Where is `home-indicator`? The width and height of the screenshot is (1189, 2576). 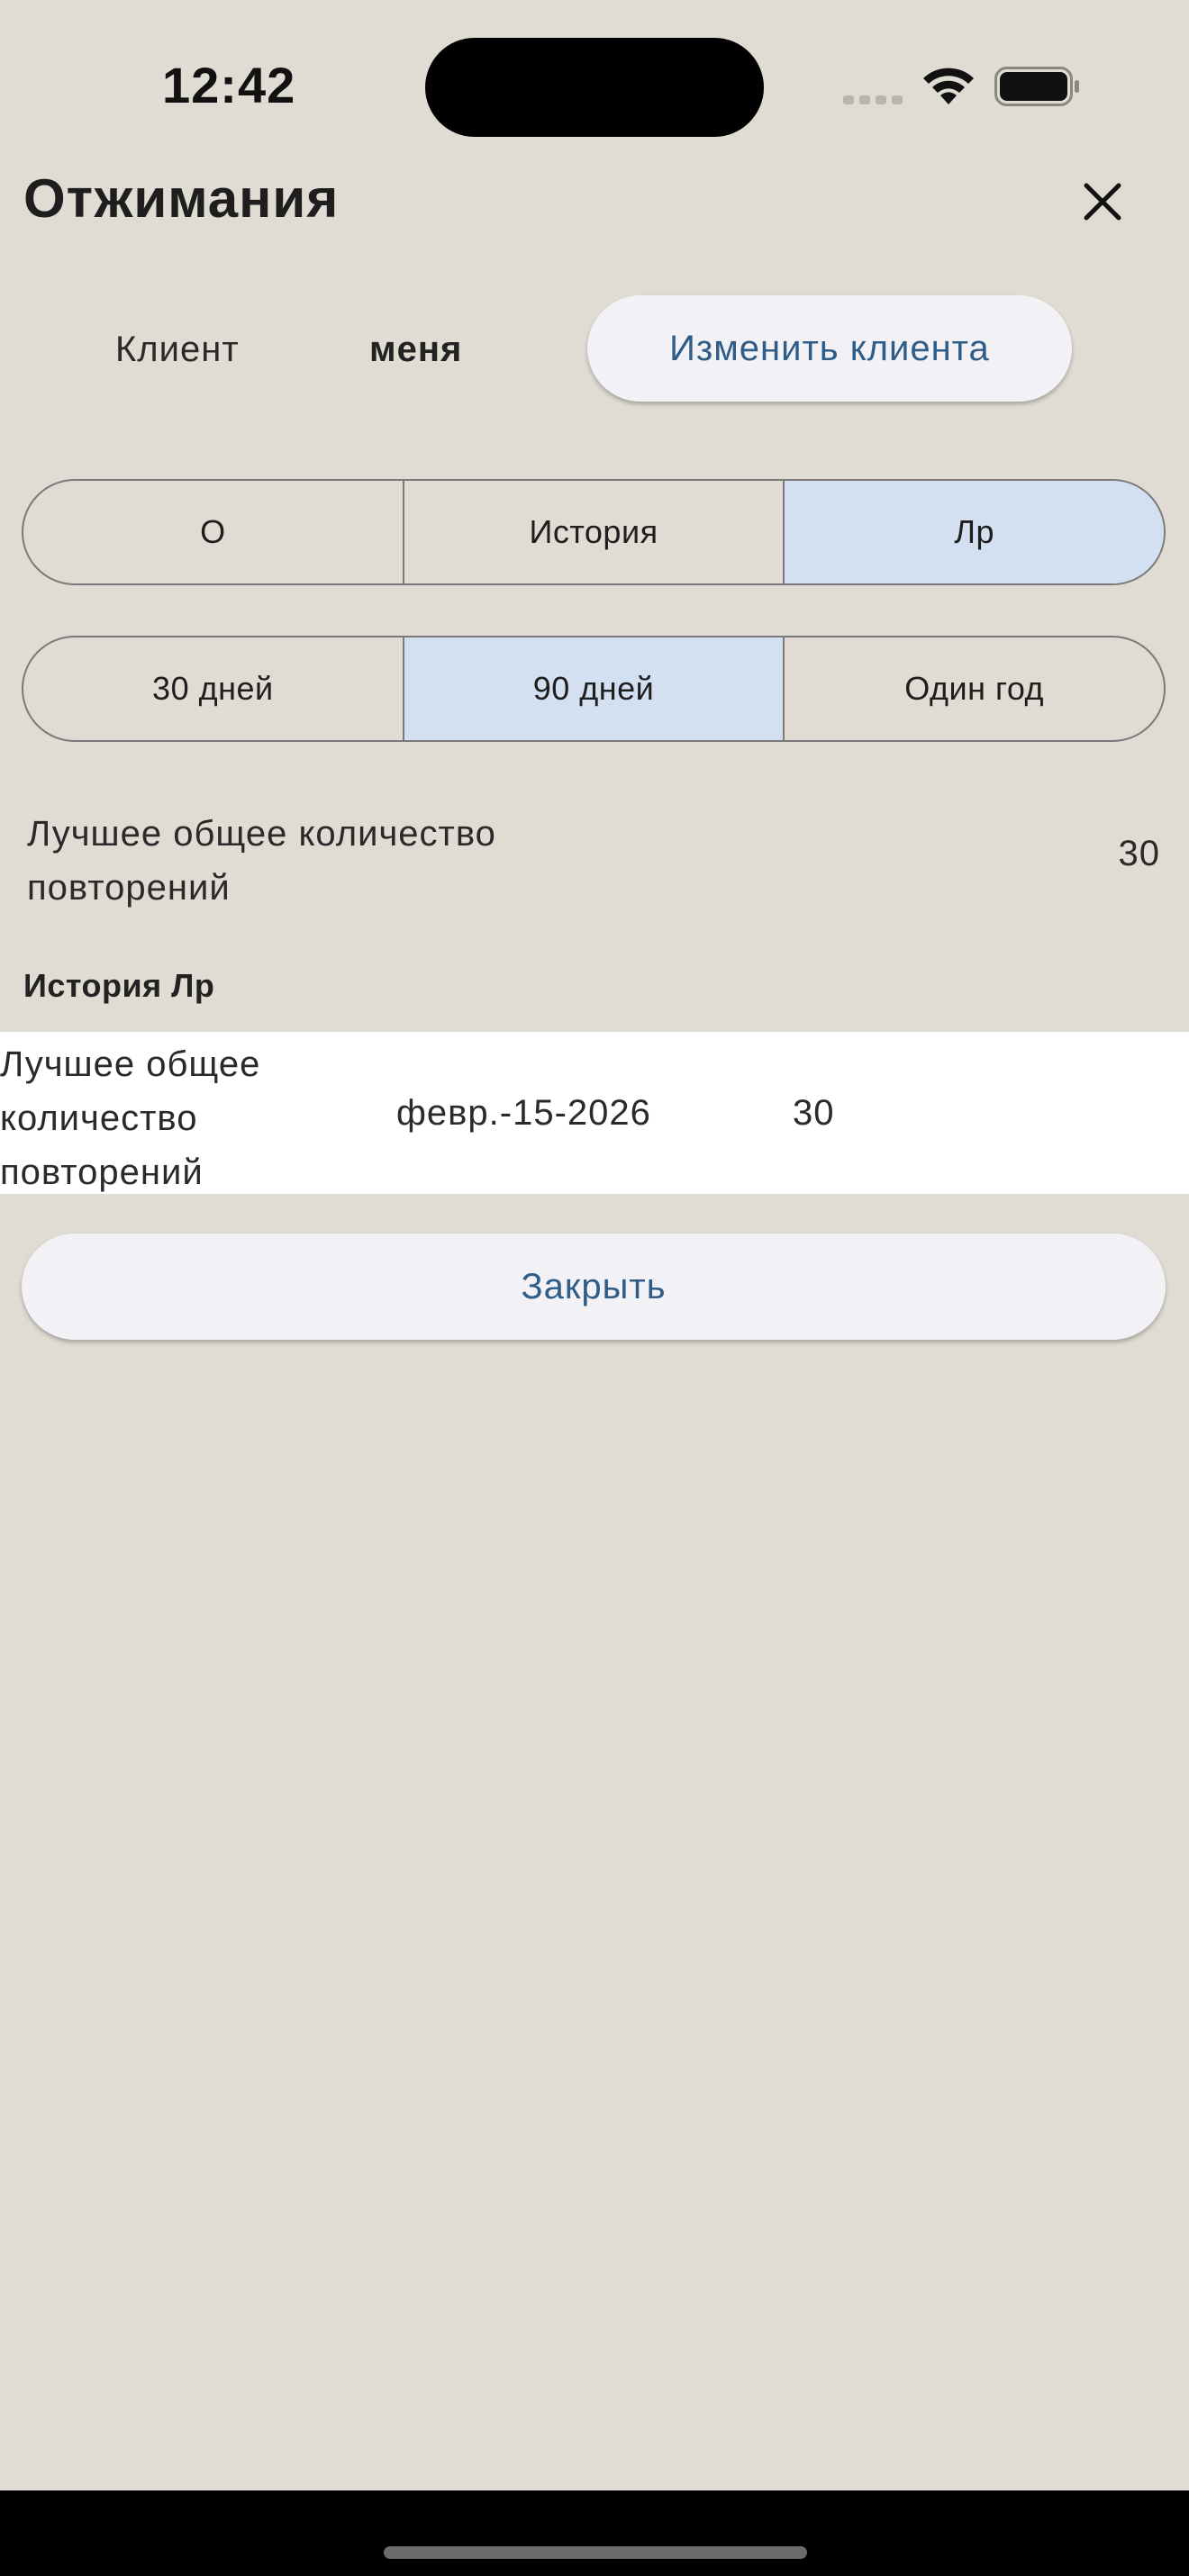
home-indicator is located at coordinates (595, 2552).